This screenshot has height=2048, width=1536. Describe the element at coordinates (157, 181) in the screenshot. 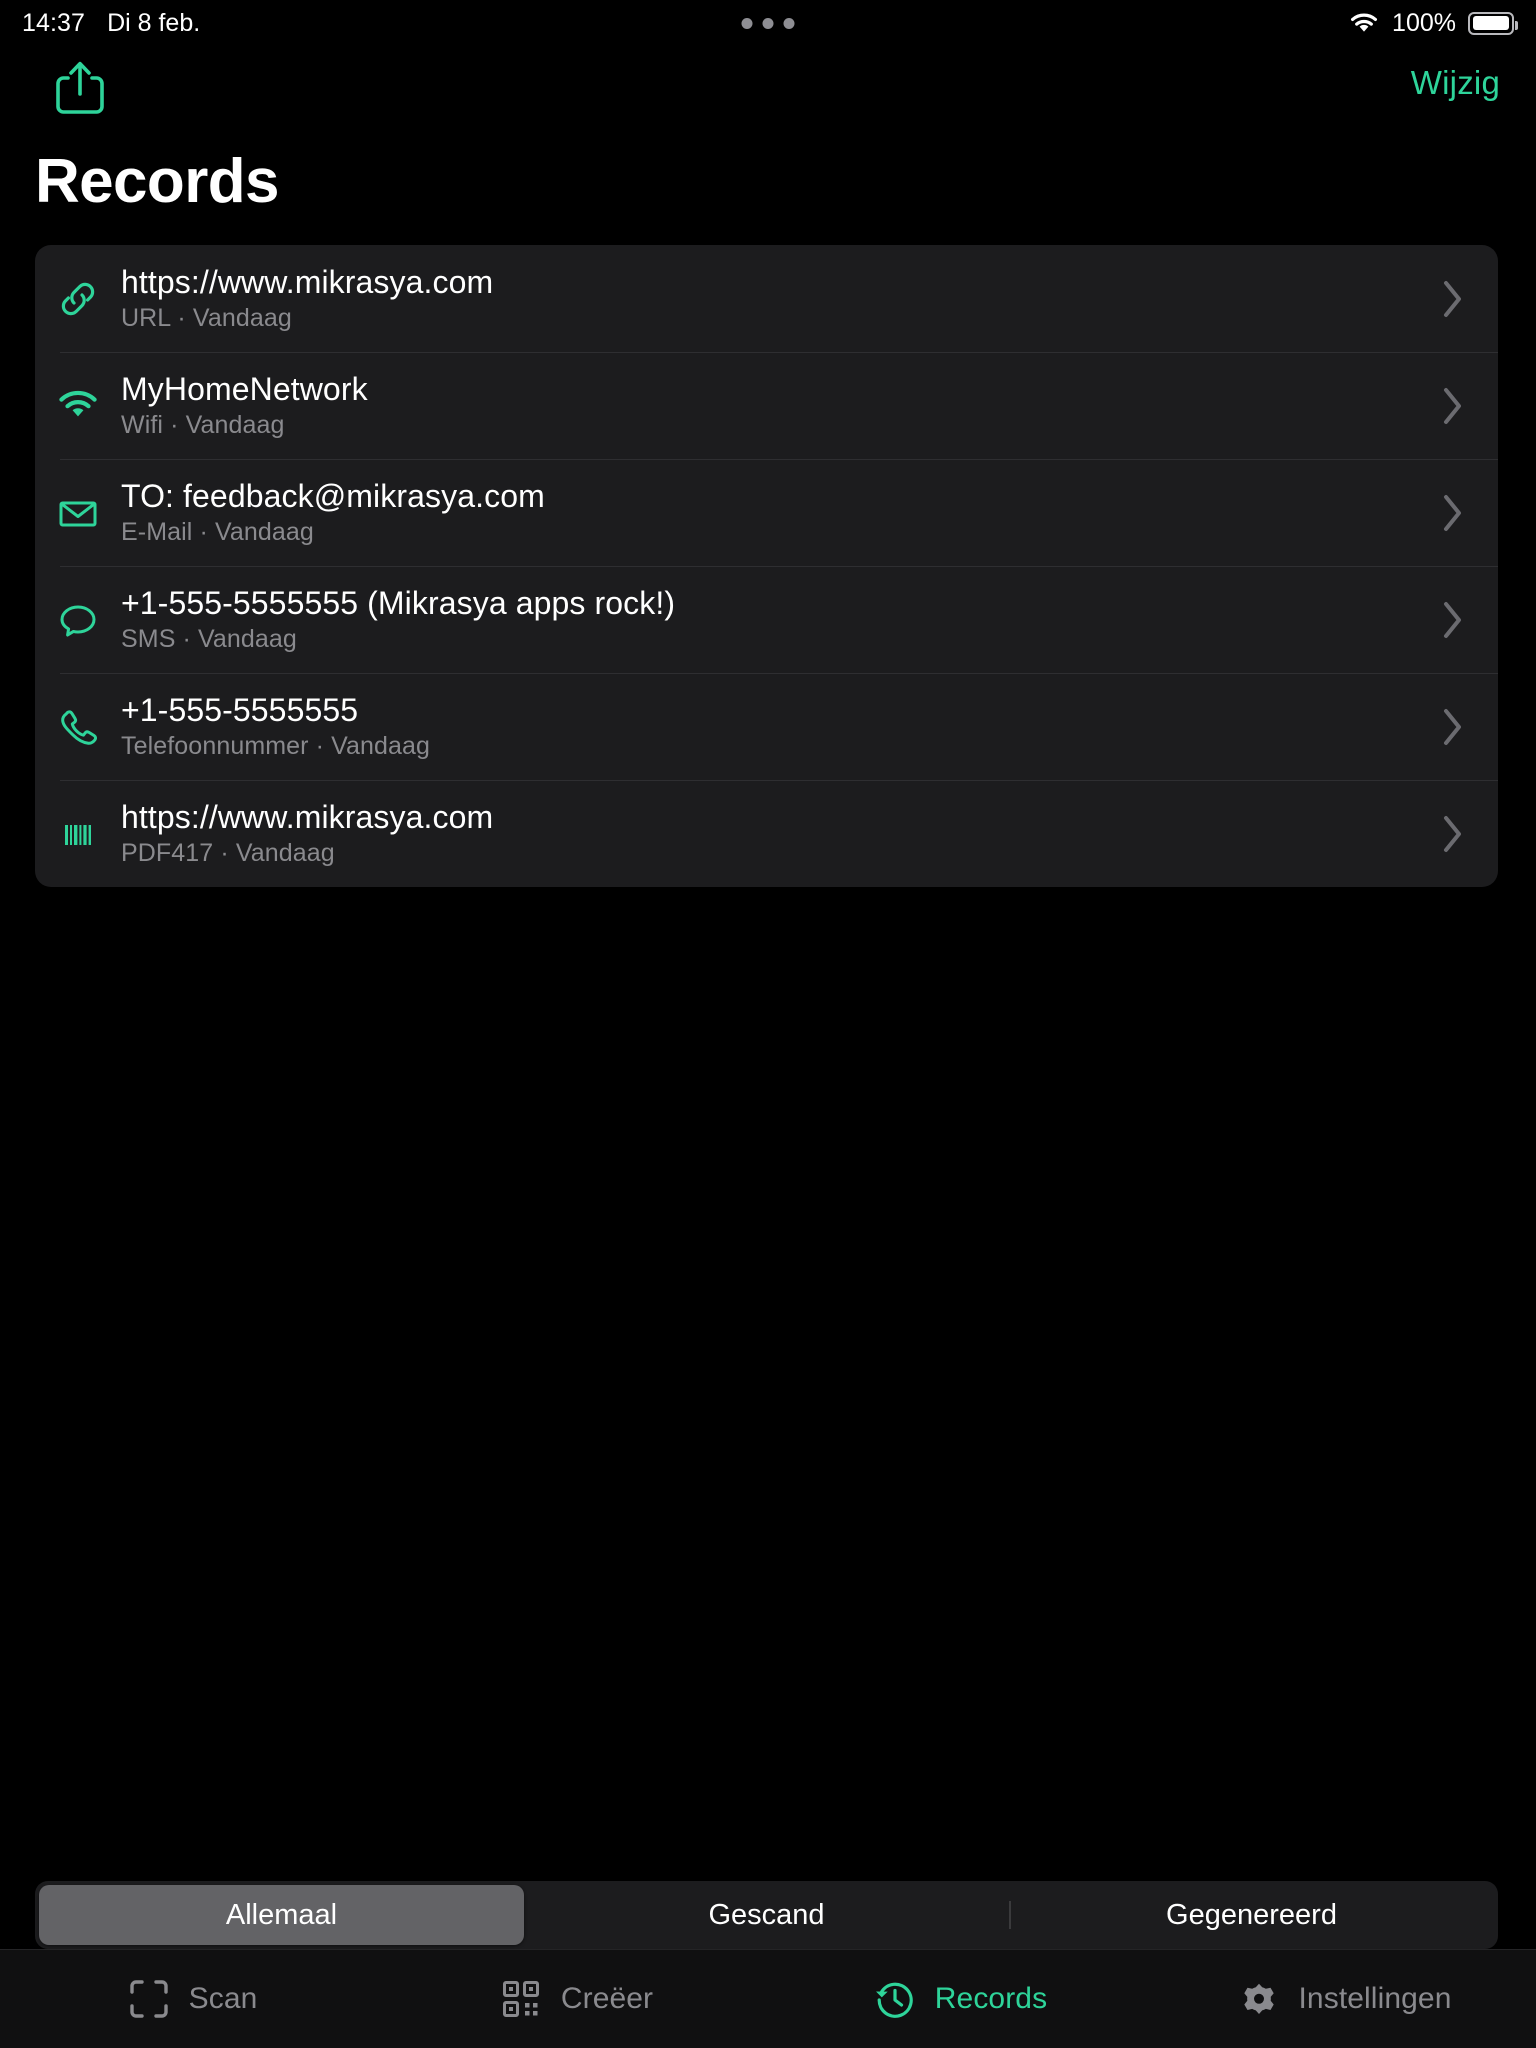

I see `page-title: Records` at that location.